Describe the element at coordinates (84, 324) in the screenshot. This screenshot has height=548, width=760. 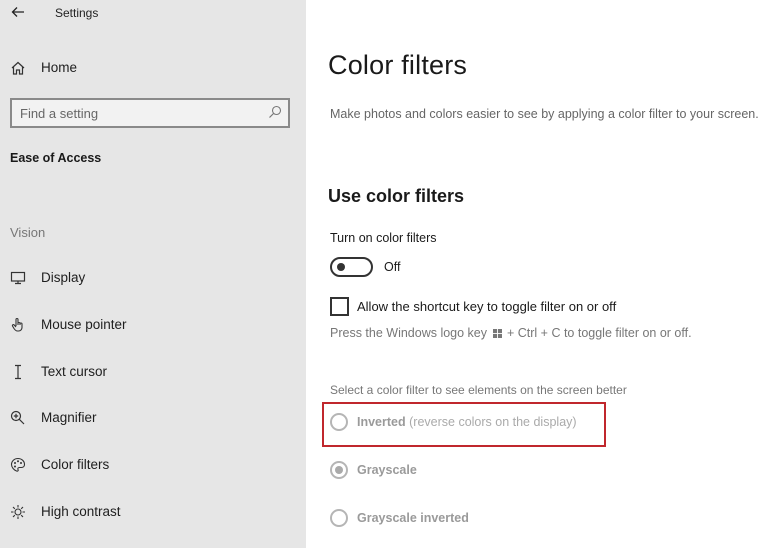
I see `sidebar-item-label: Mouse pointer` at that location.